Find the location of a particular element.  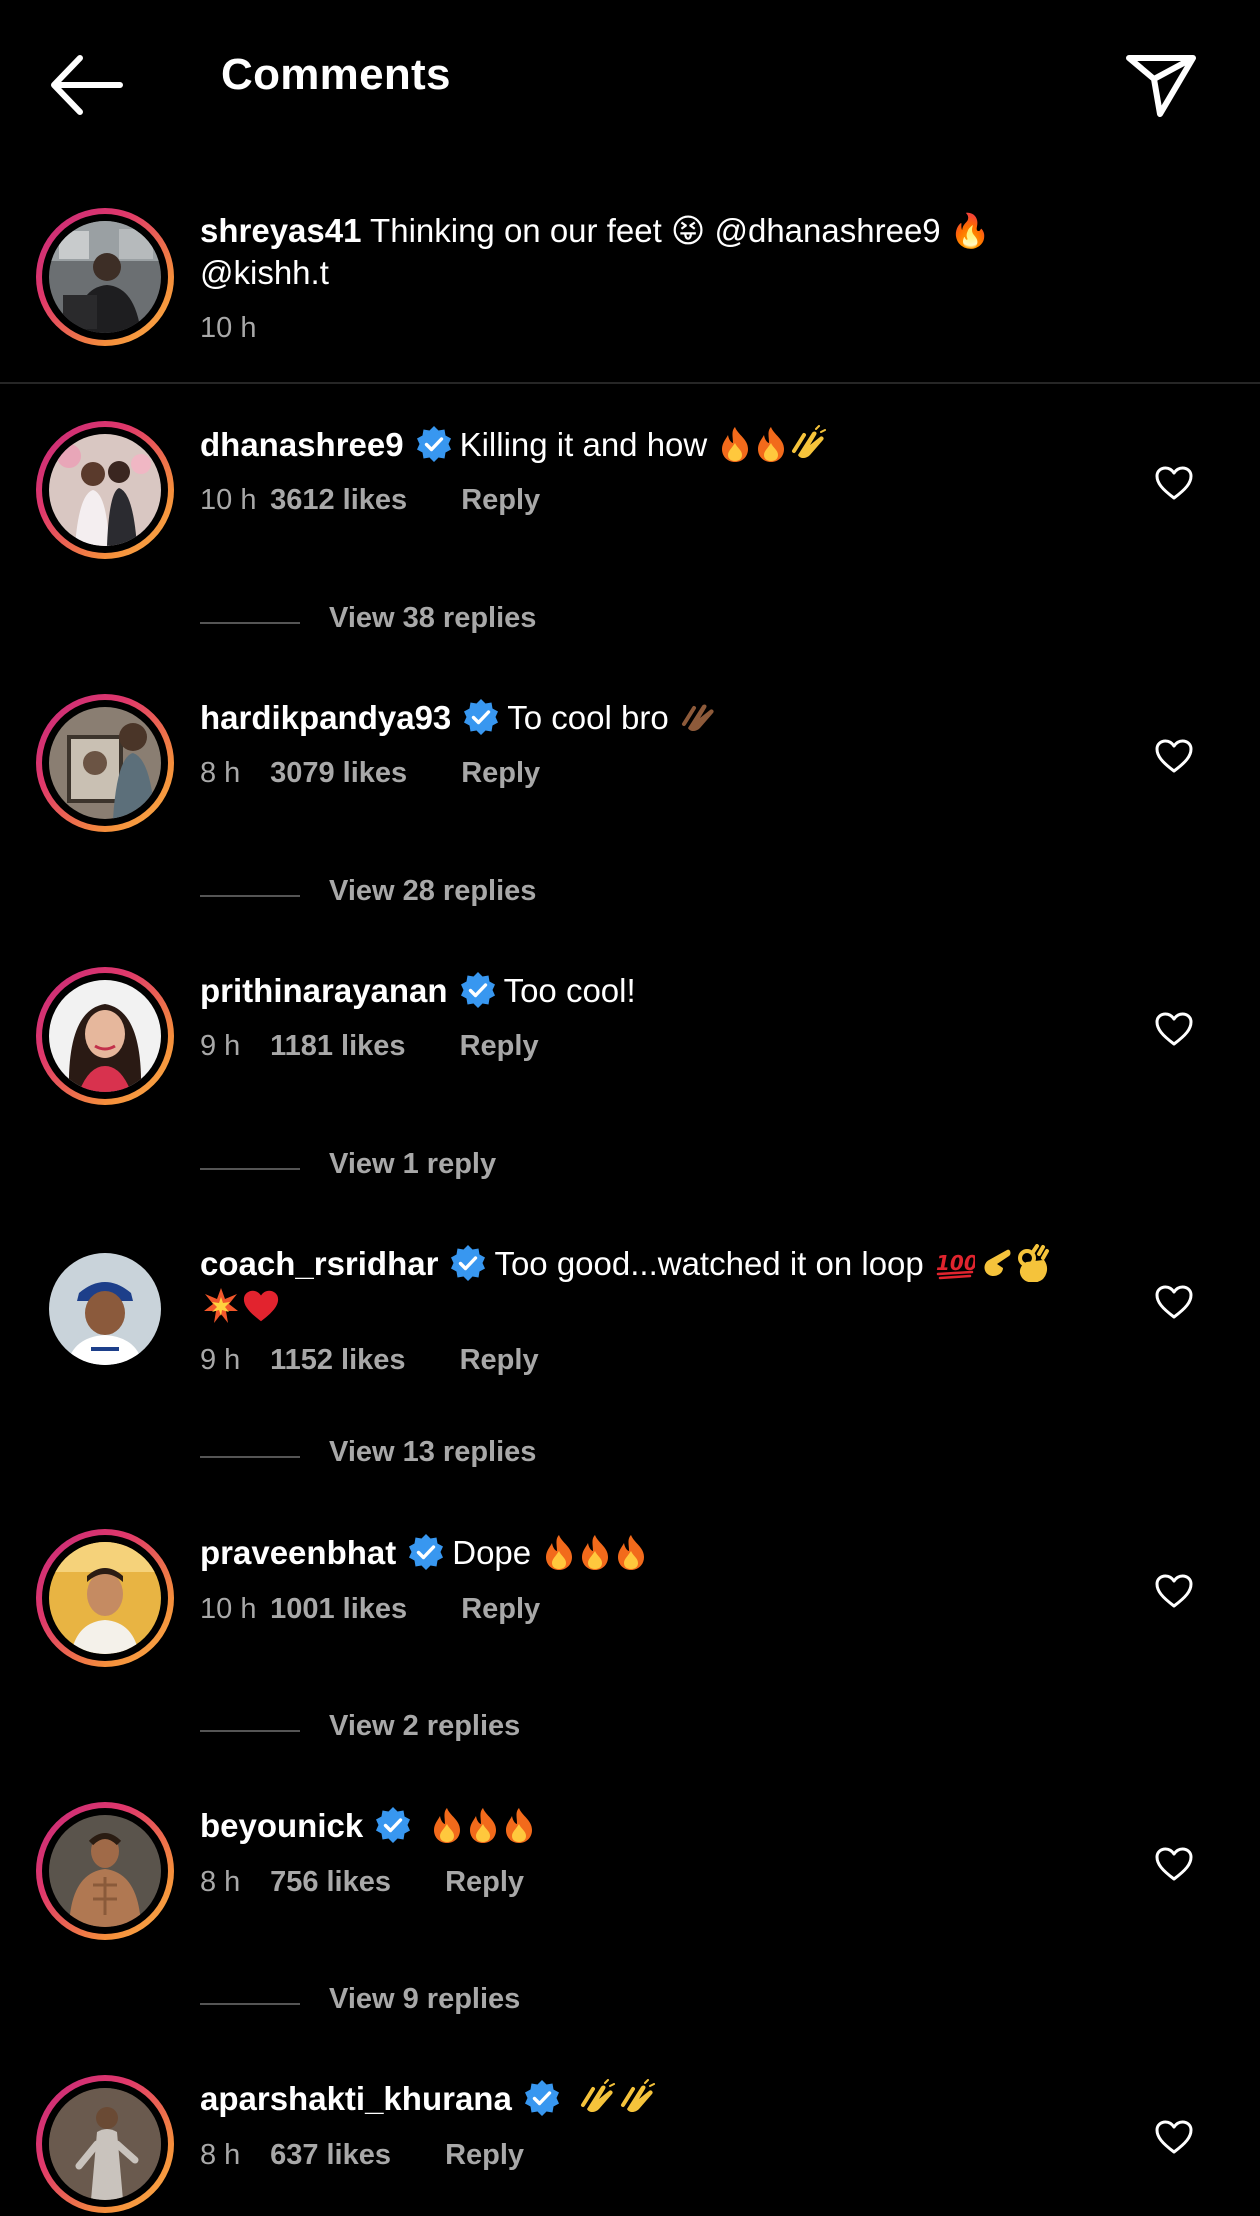

comment-meta: 10 h 3612 likes Reply is located at coordinates (370, 500).